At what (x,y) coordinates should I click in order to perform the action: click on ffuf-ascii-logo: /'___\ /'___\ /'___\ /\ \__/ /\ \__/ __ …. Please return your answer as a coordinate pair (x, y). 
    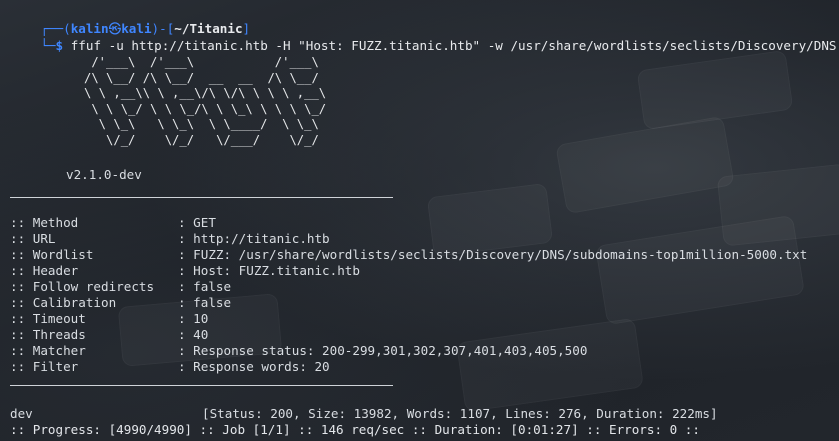
    Looking at the image, I should click on (205, 101).